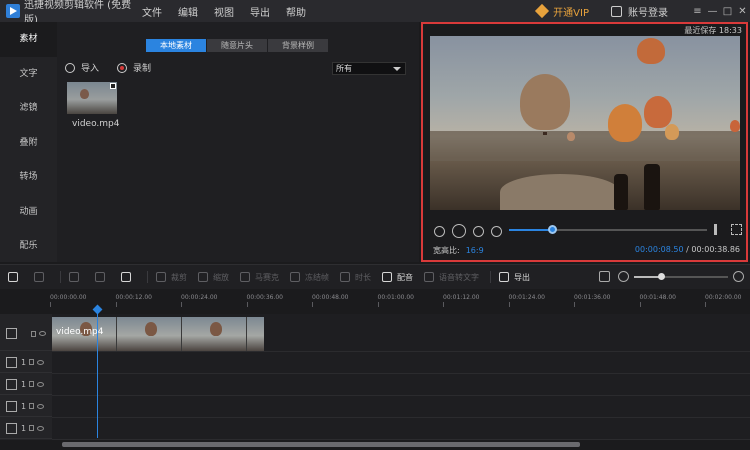  What do you see at coordinates (439, 231) in the screenshot?
I see `previous-frame-icon` at bounding box center [439, 231].